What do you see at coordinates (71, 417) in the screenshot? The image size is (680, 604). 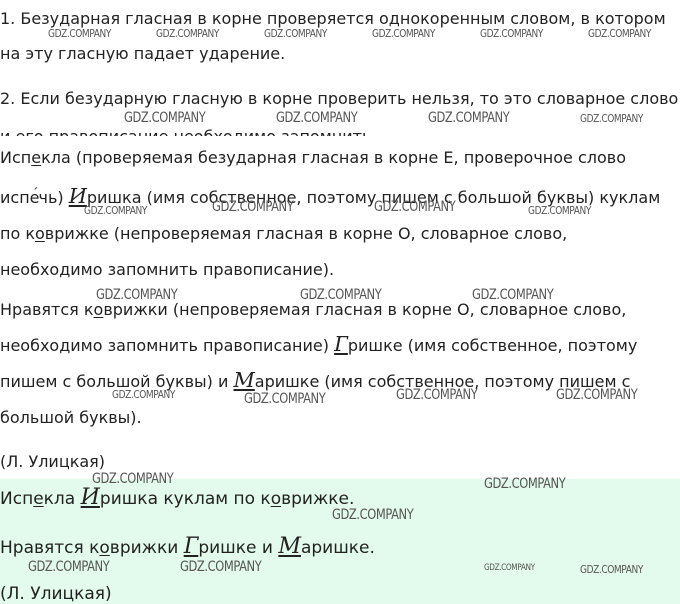 I see `analysis-line-8: большой буквы).` at bounding box center [71, 417].